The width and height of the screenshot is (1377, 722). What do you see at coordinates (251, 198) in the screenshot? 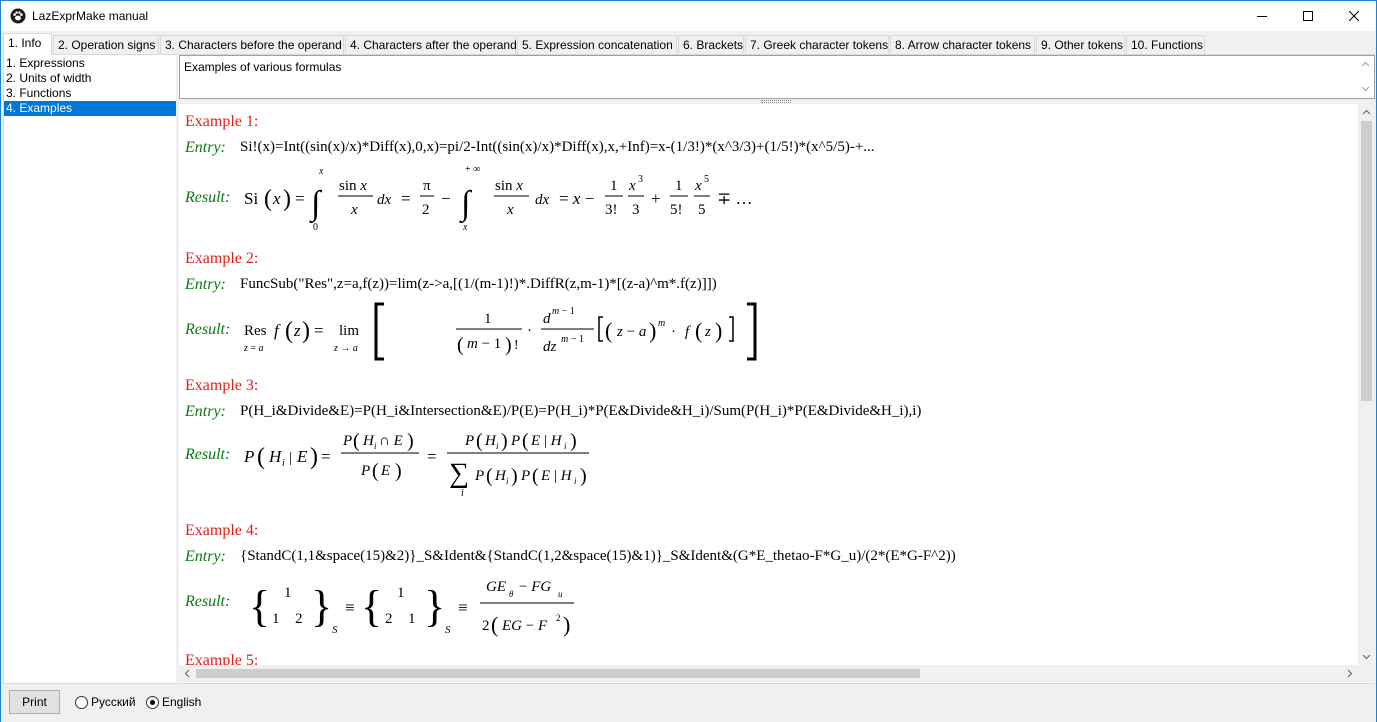
I see `svg-text: Si` at bounding box center [251, 198].